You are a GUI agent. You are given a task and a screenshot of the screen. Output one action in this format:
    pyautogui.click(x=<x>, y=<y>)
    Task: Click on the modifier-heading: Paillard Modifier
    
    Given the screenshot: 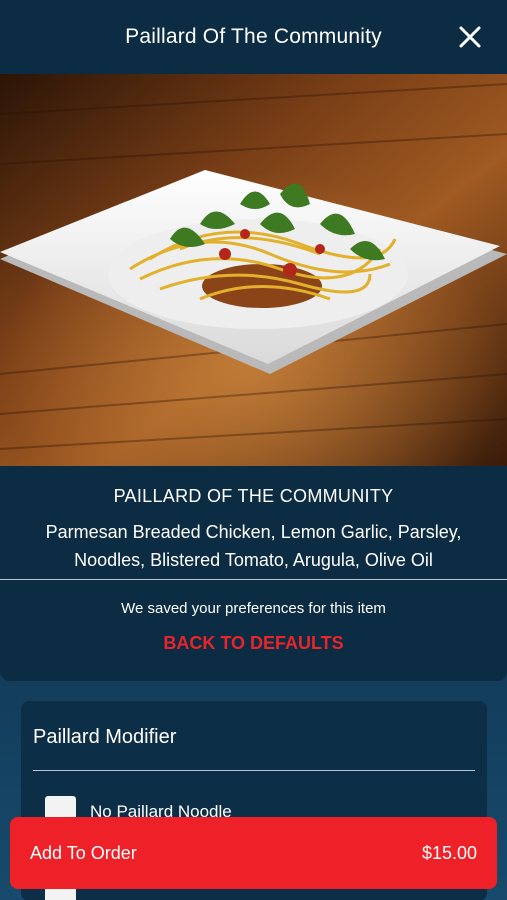 What is the action you would take?
    pyautogui.click(x=105, y=737)
    